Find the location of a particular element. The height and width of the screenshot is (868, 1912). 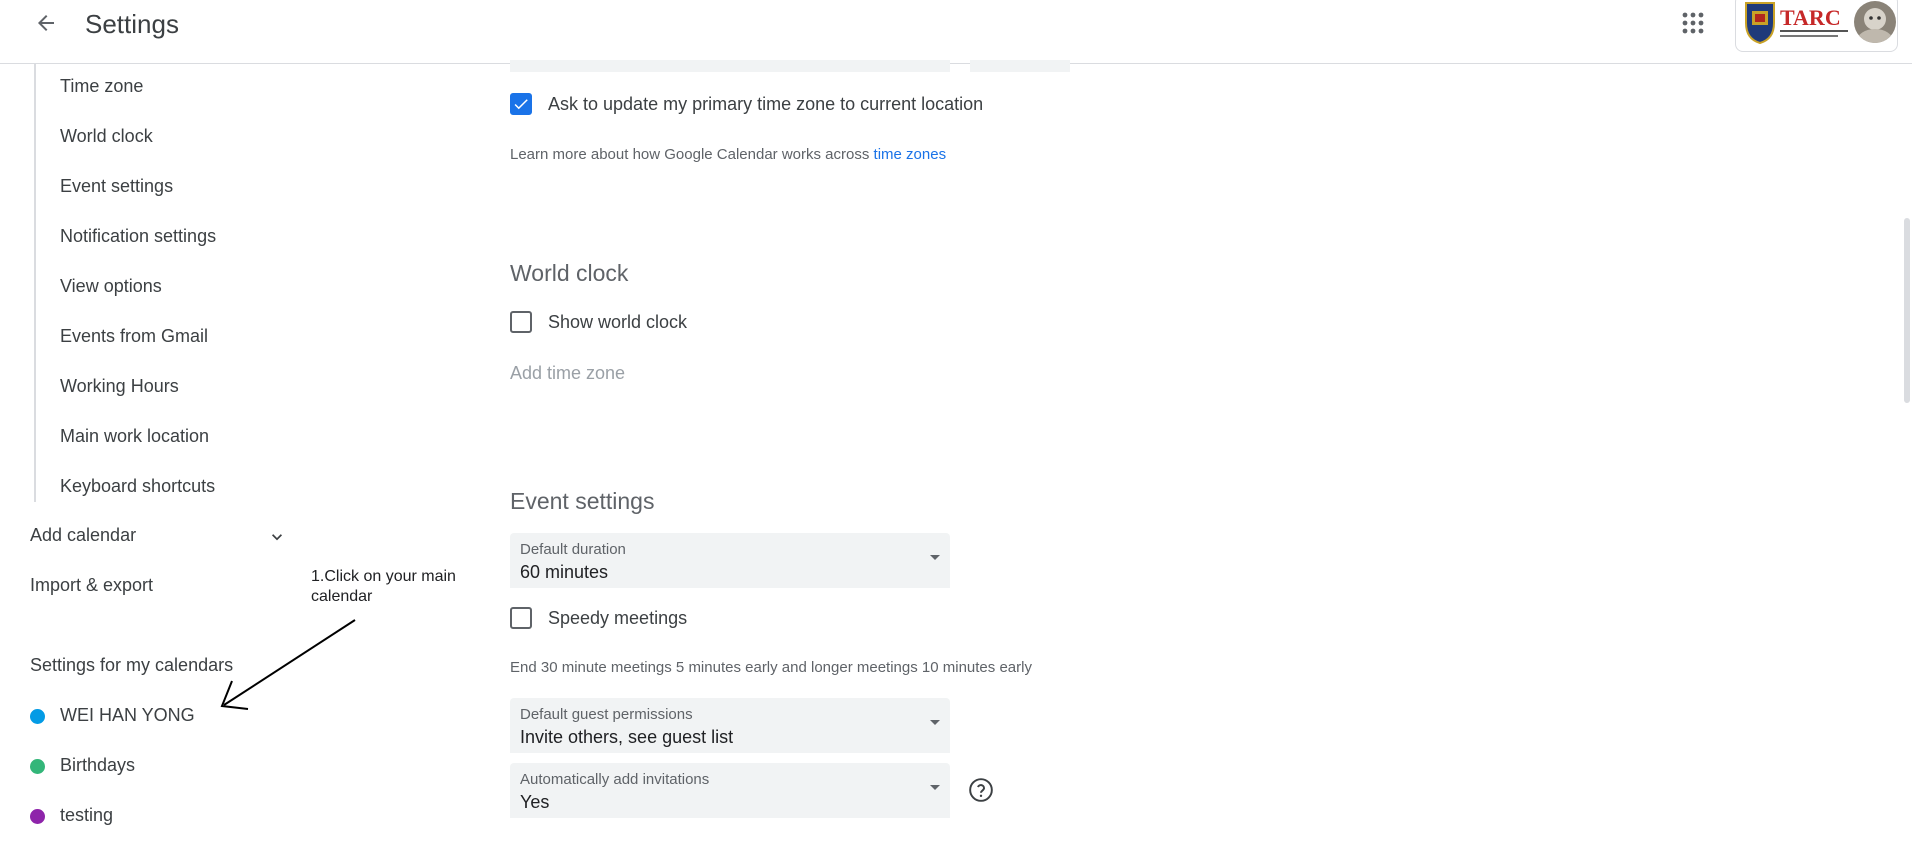

auto-invitations-label: Automatically add invitations is located at coordinates (615, 779).